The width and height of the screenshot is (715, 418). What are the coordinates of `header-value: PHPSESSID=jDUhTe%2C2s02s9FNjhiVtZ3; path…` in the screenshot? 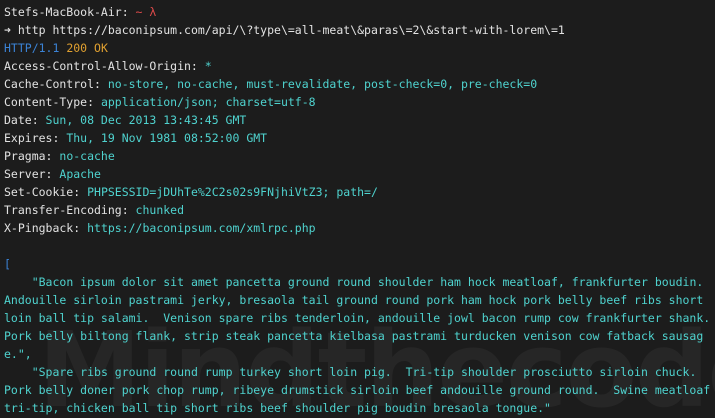 It's located at (229, 192).